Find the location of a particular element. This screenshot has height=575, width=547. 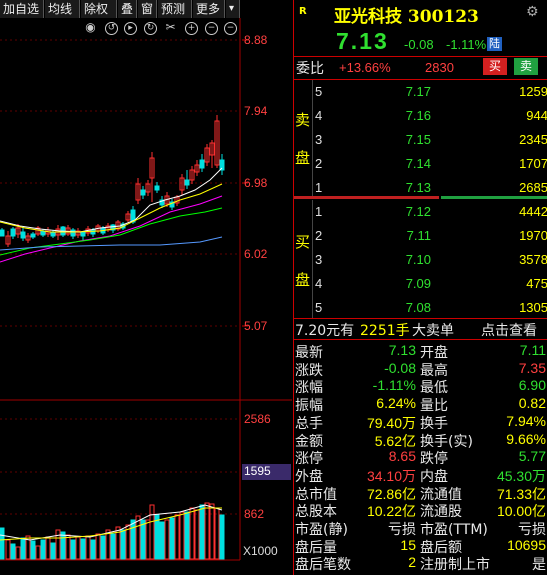

quote-tag: R is located at coordinates (303, 11).